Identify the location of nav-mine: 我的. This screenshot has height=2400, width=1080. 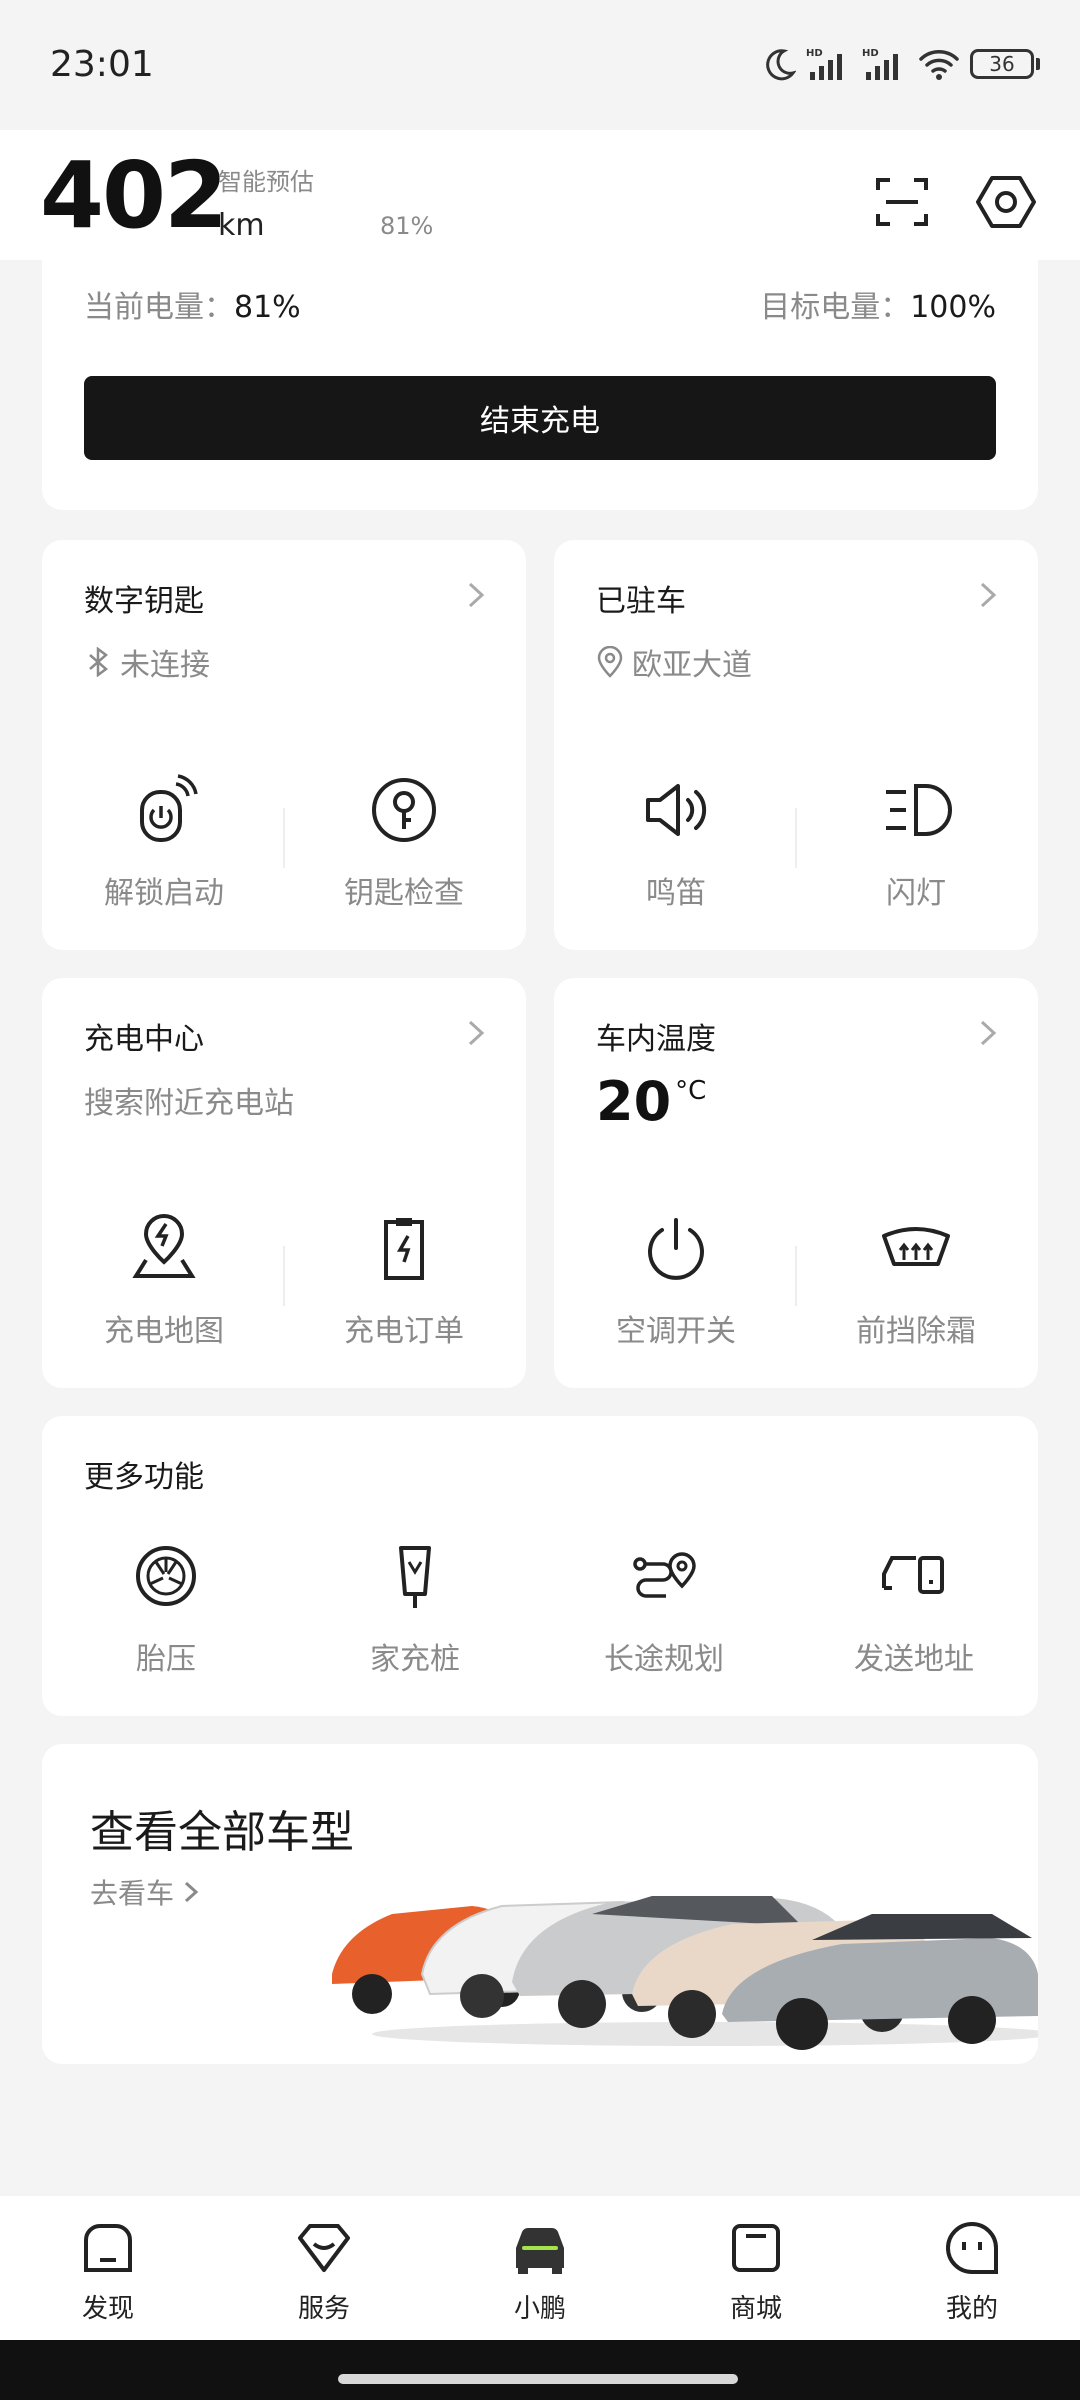
(972, 2268).